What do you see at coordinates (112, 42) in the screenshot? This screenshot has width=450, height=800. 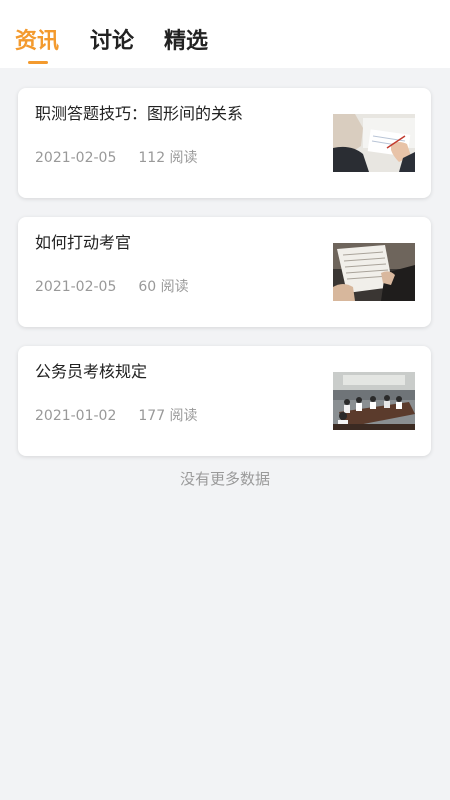 I see `tab-discussion: 讨论` at bounding box center [112, 42].